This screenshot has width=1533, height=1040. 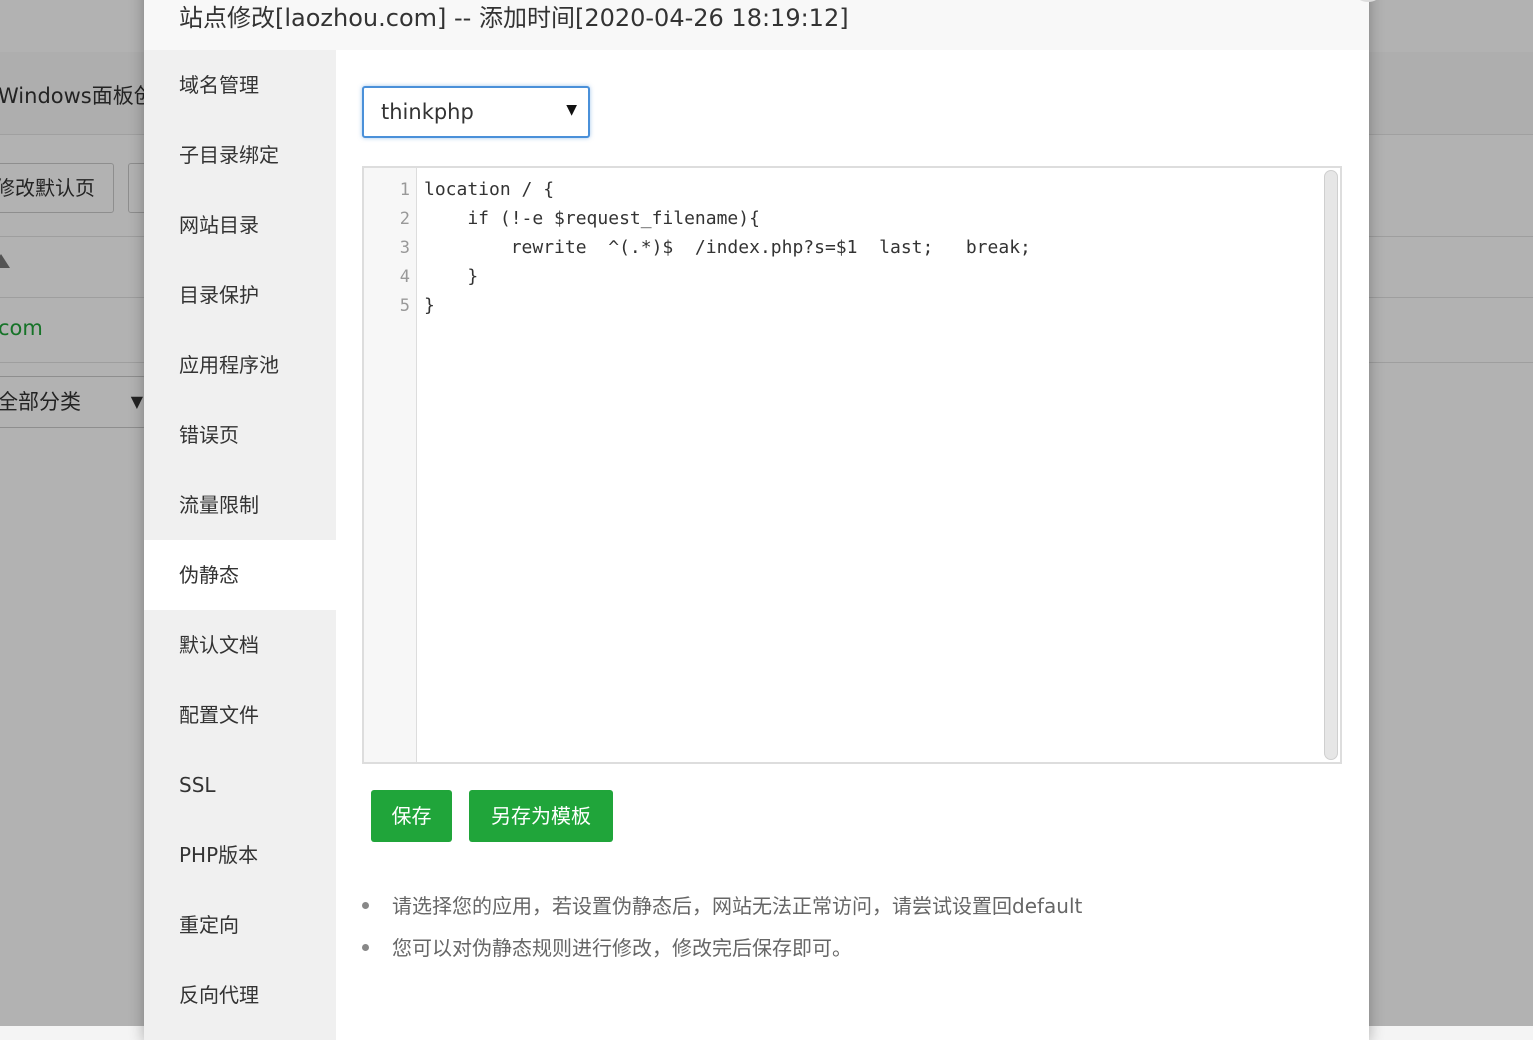 What do you see at coordinates (240, 785) in the screenshot?
I see `sidebar-item-ssl: SSL` at bounding box center [240, 785].